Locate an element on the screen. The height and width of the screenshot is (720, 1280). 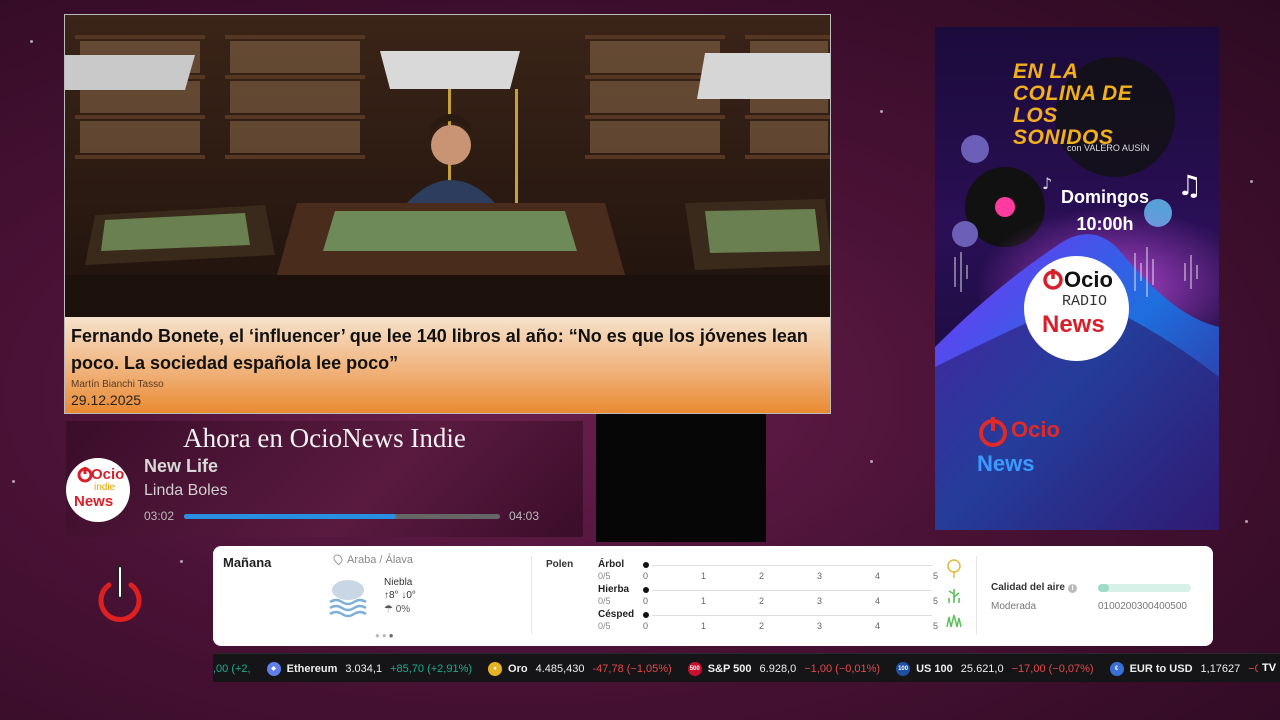
power-icon is located at coordinates (120, 594).